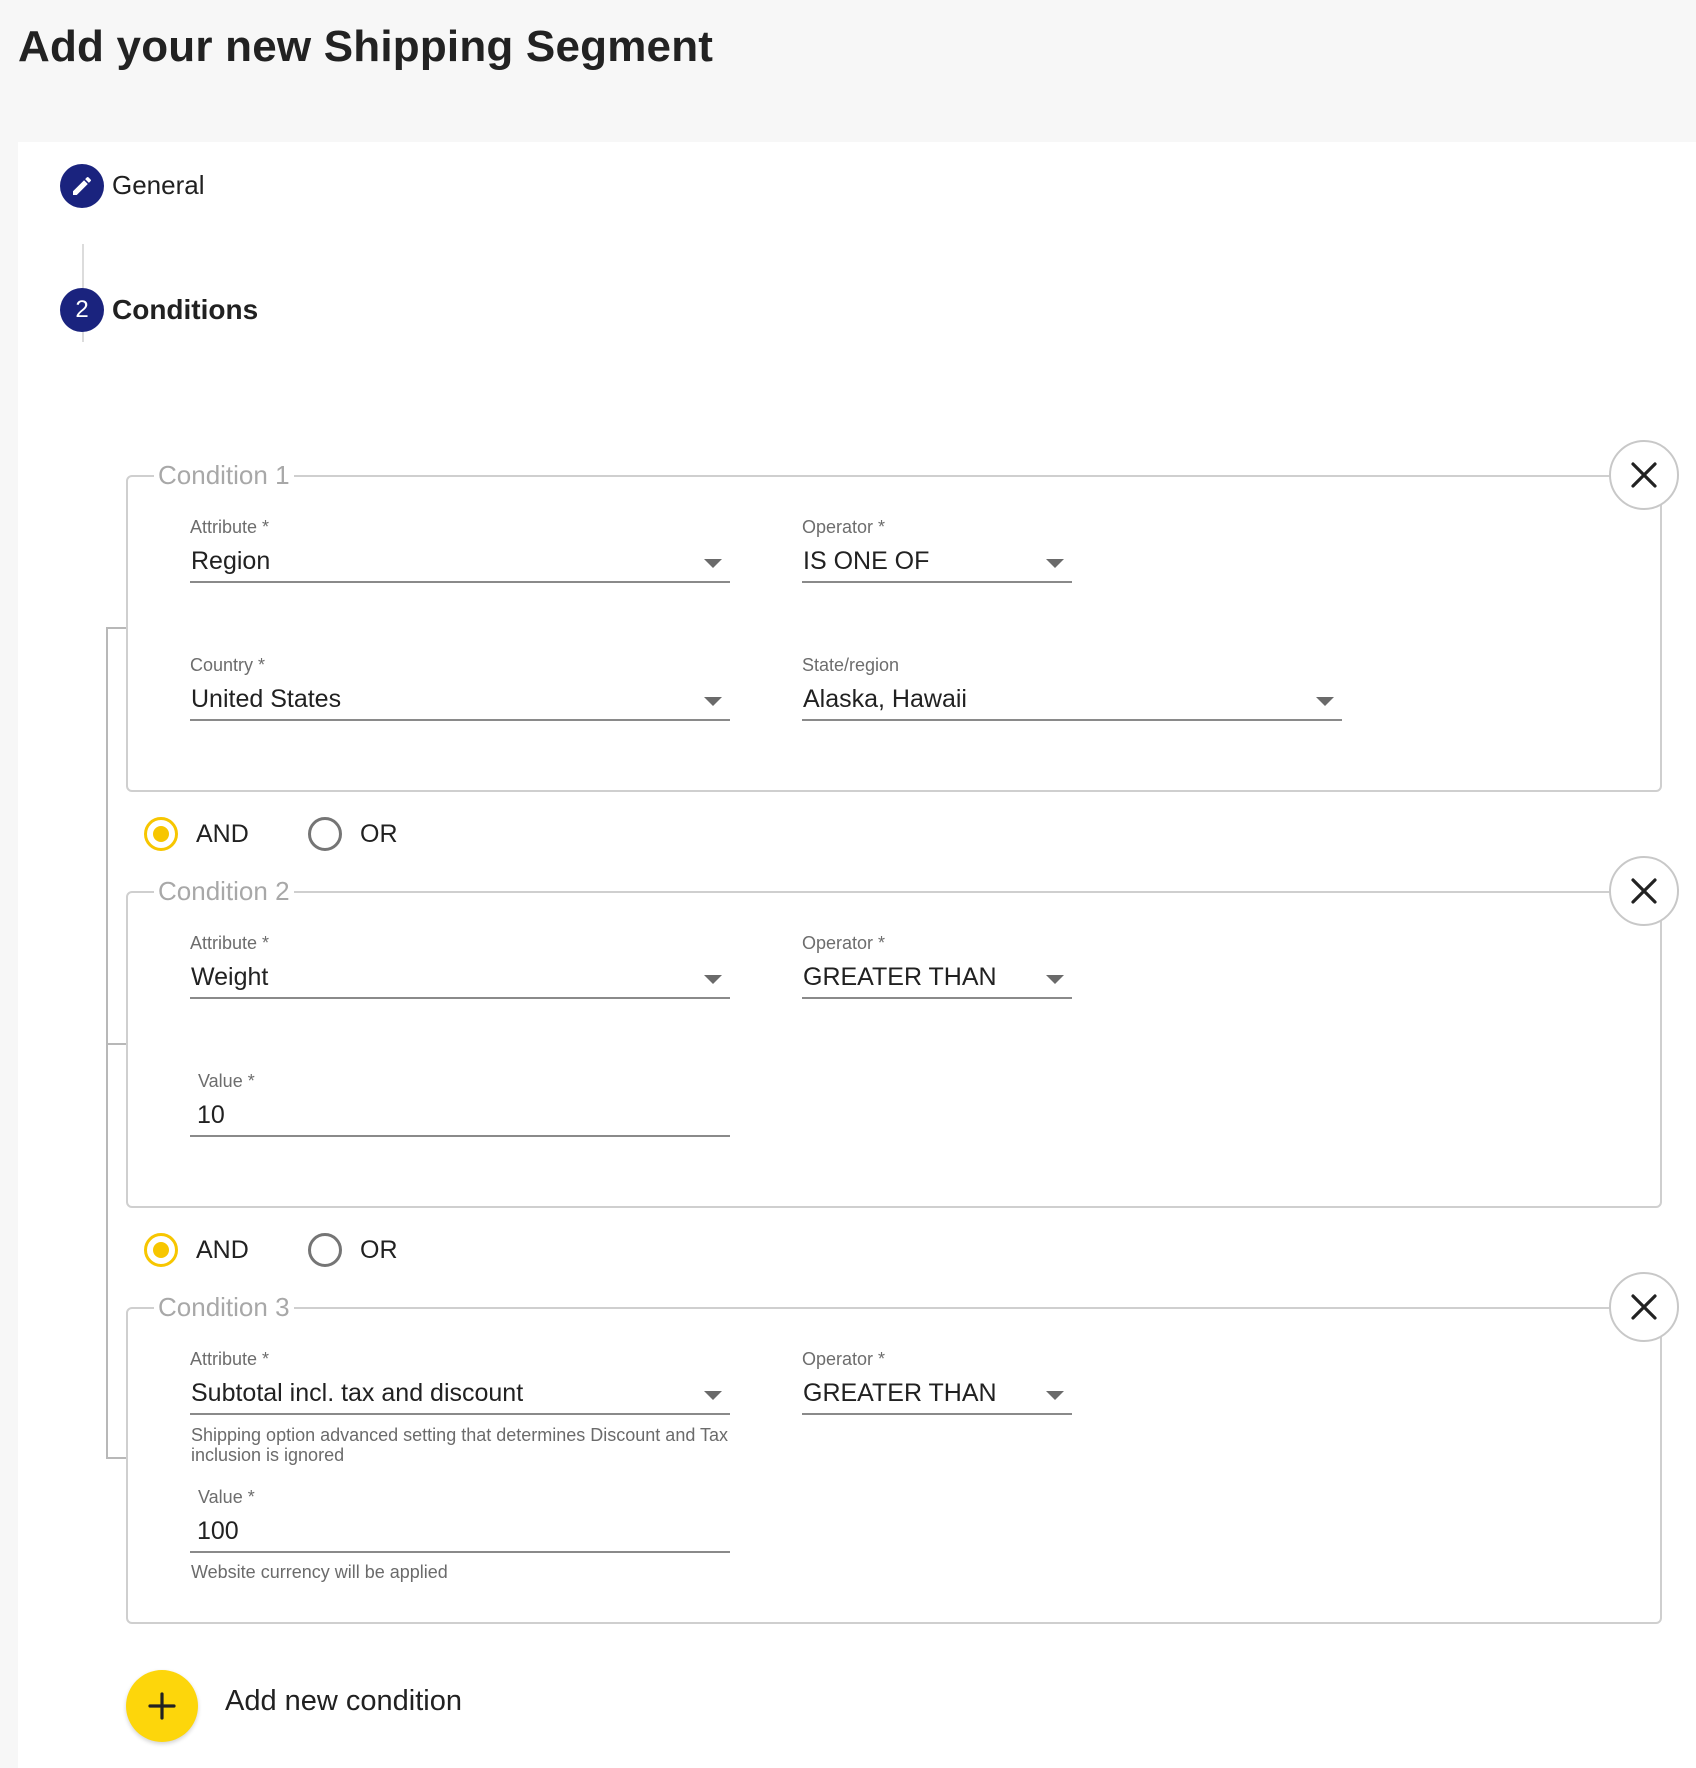 This screenshot has width=1696, height=1768. I want to click on field-value: Subtotal incl. tax and discount, so click(357, 1393).